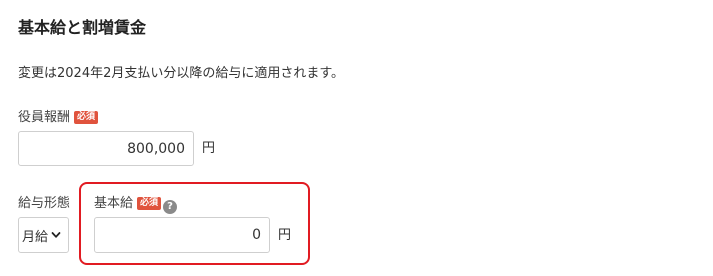 This screenshot has height=276, width=713. I want to click on pay-type-label: 給与形態, so click(44, 203).